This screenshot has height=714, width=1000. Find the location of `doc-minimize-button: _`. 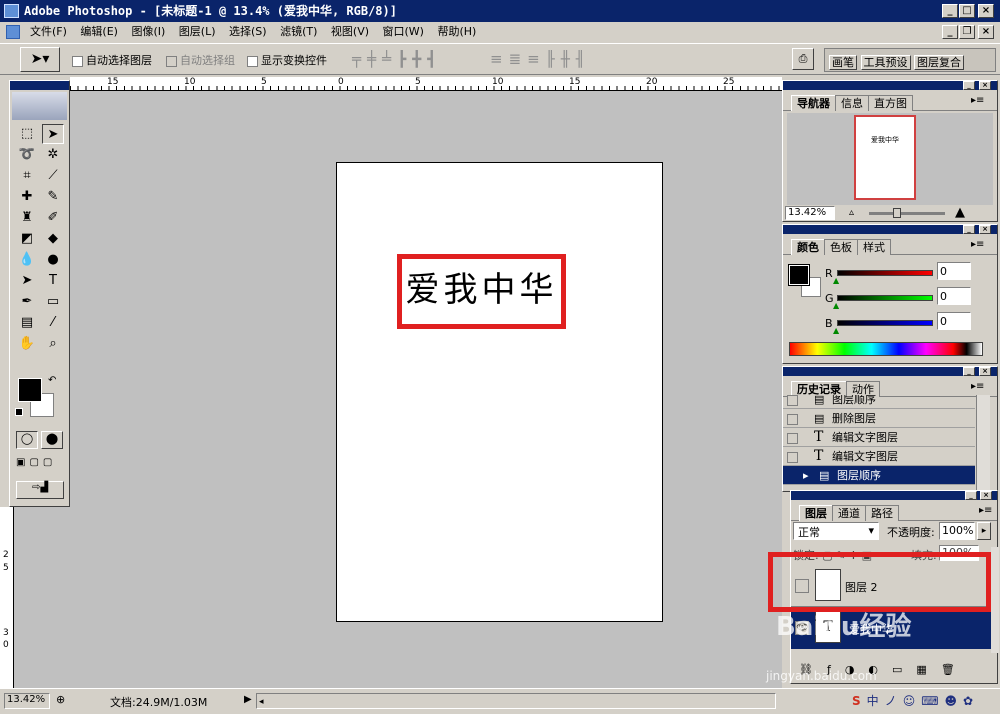

doc-minimize-button: _ is located at coordinates (950, 32).